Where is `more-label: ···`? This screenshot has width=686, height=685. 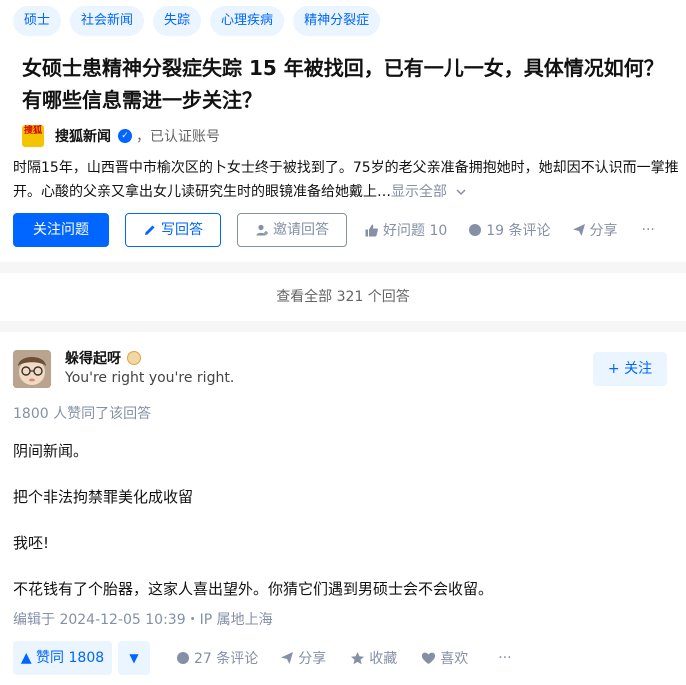
more-label: ··· is located at coordinates (648, 230).